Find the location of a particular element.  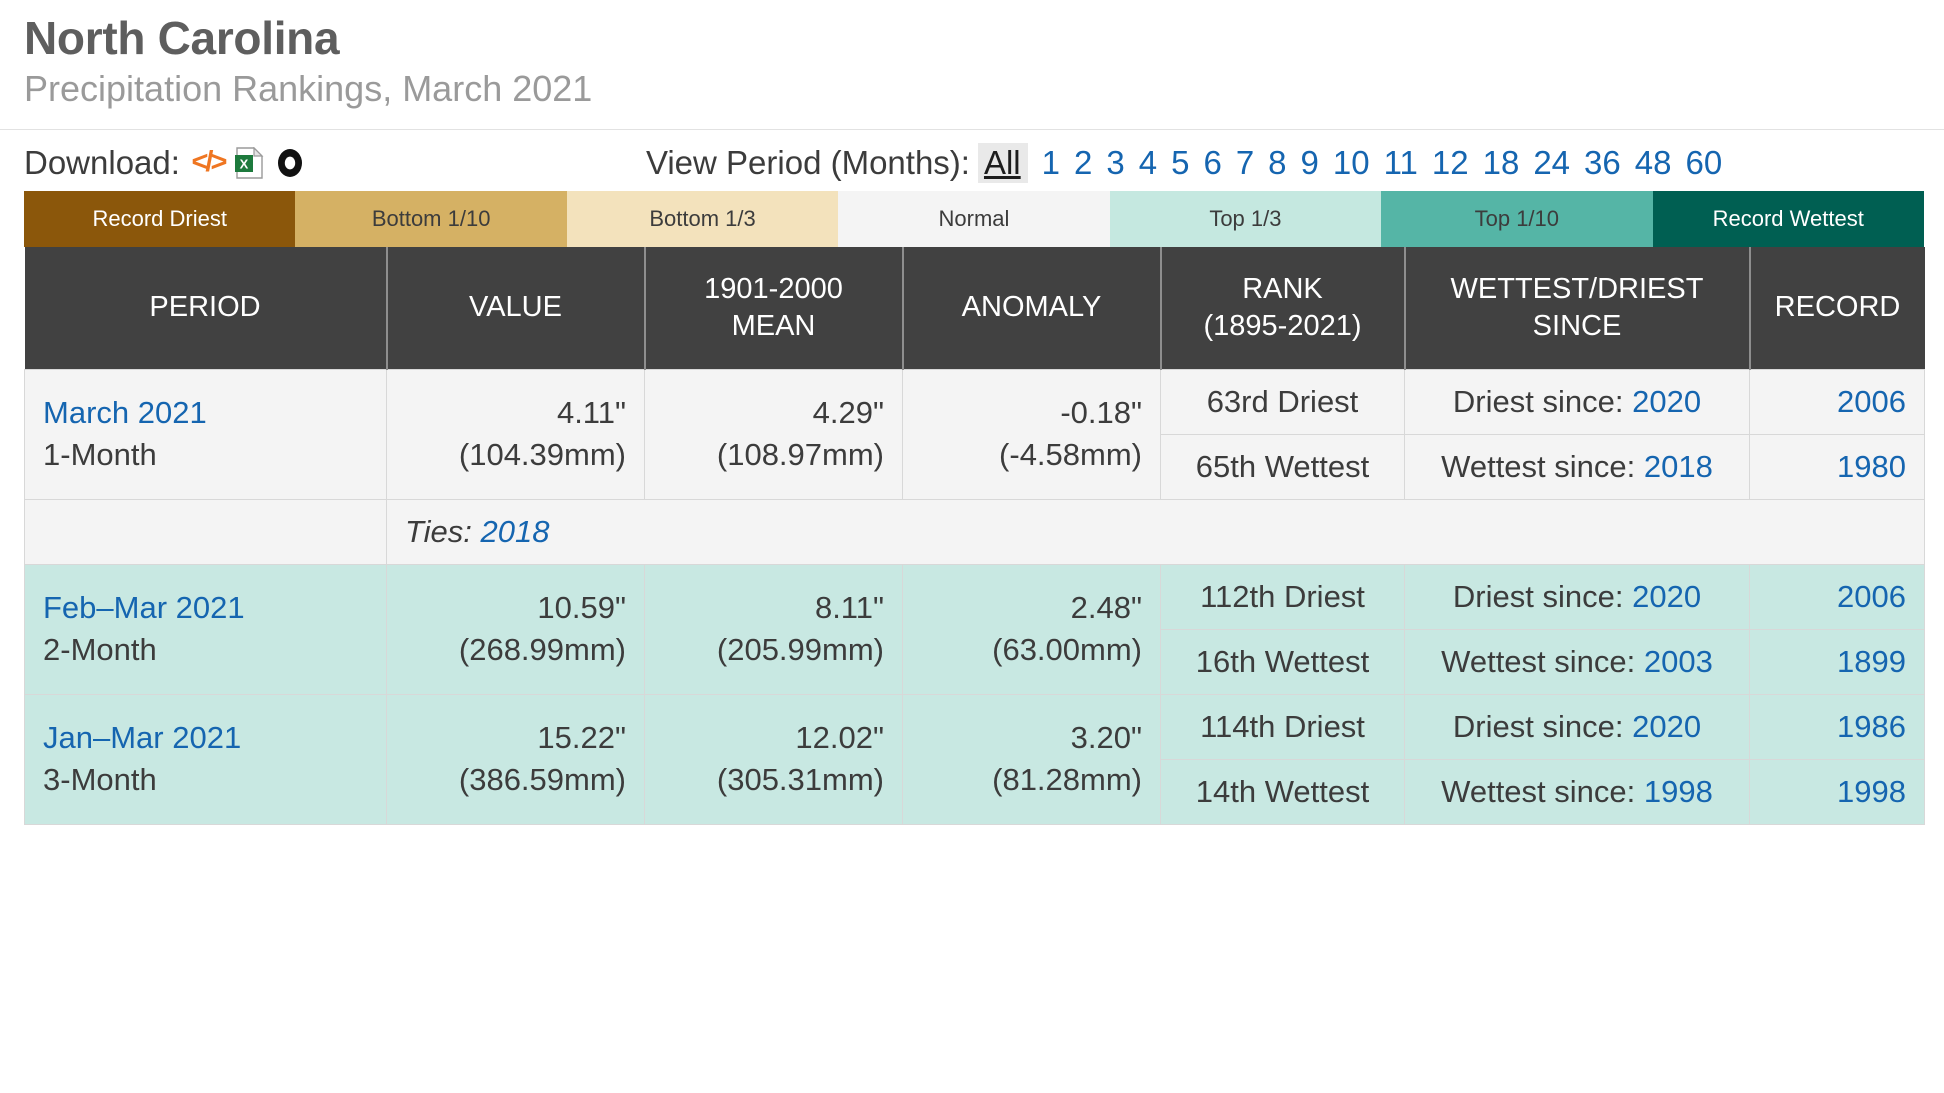

cell-rank-wettest: 14th Wettest is located at coordinates (1282, 791).